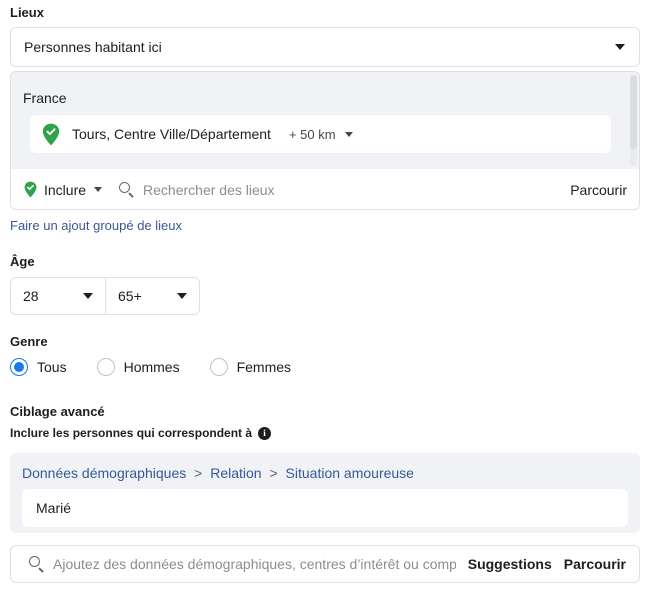 Image resolution: width=650 pixels, height=591 pixels. What do you see at coordinates (265, 433) in the screenshot?
I see `info-icon: i` at bounding box center [265, 433].